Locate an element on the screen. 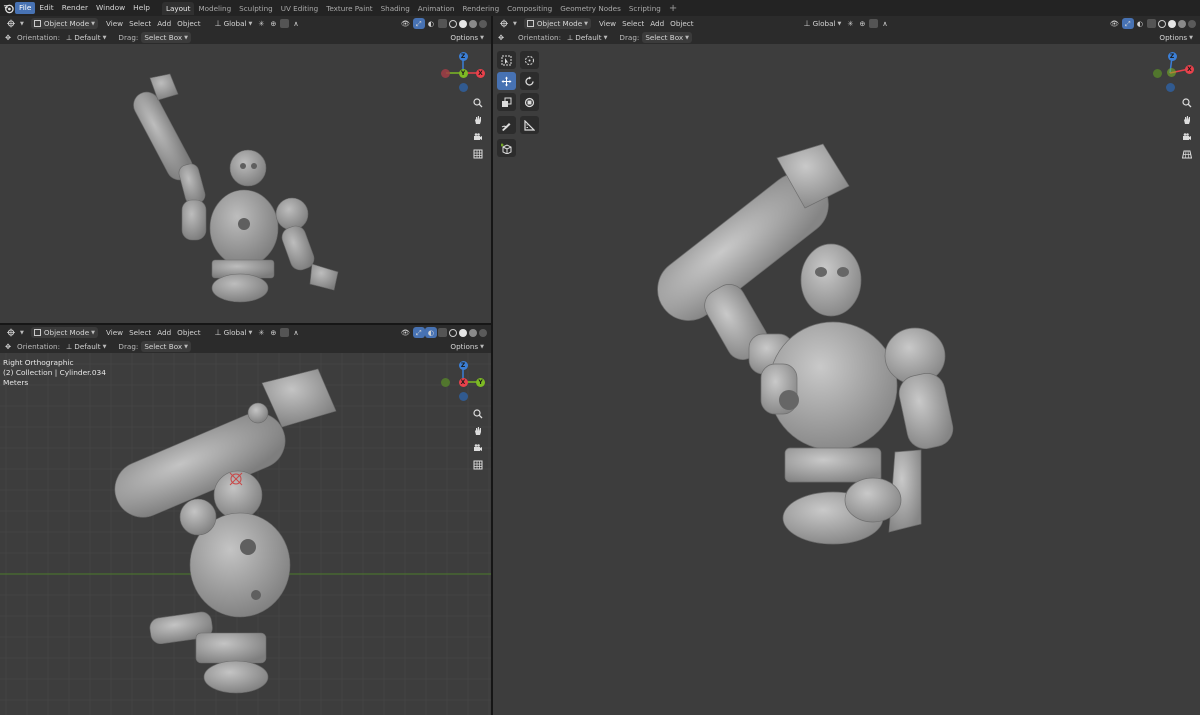 The image size is (1200, 715). gizmo-neg-x-axis is located at coordinates (445, 73).